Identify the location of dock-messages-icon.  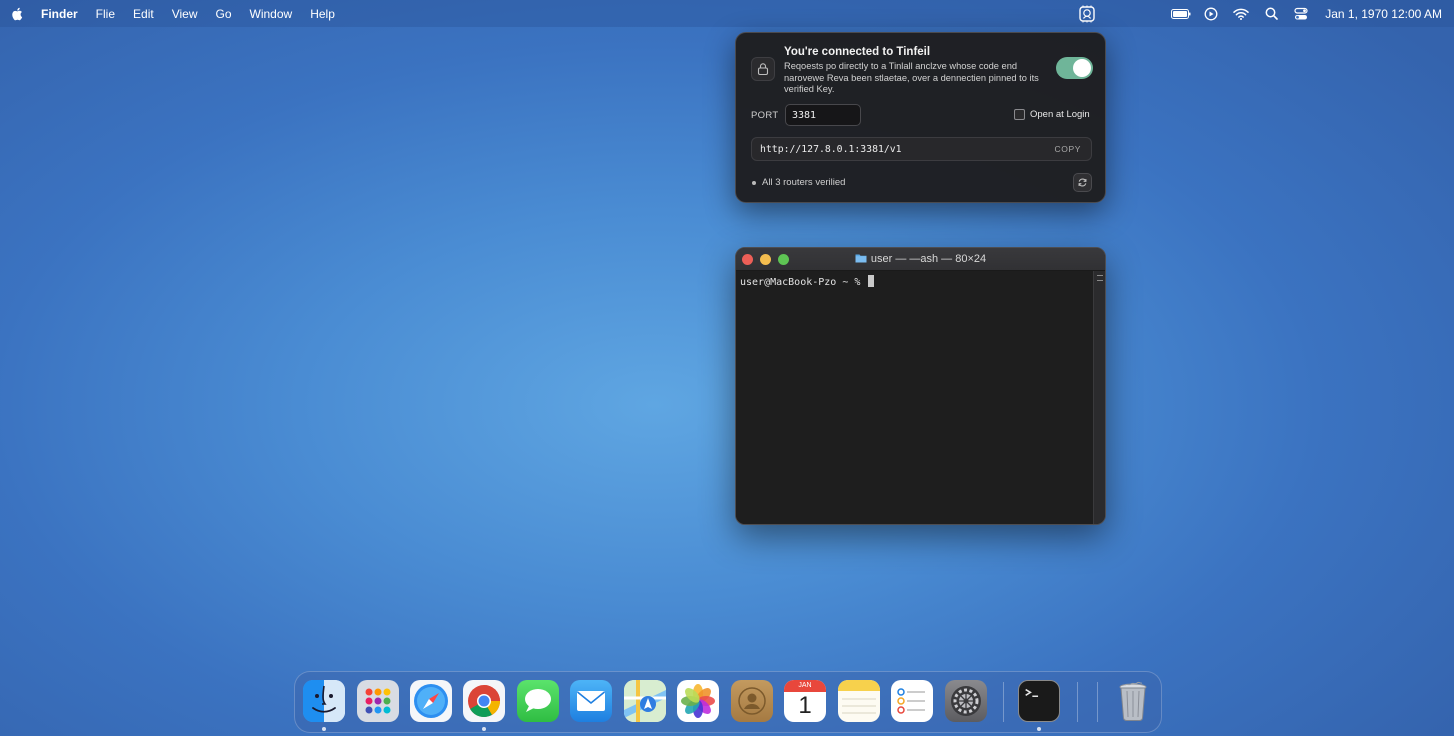
(538, 701).